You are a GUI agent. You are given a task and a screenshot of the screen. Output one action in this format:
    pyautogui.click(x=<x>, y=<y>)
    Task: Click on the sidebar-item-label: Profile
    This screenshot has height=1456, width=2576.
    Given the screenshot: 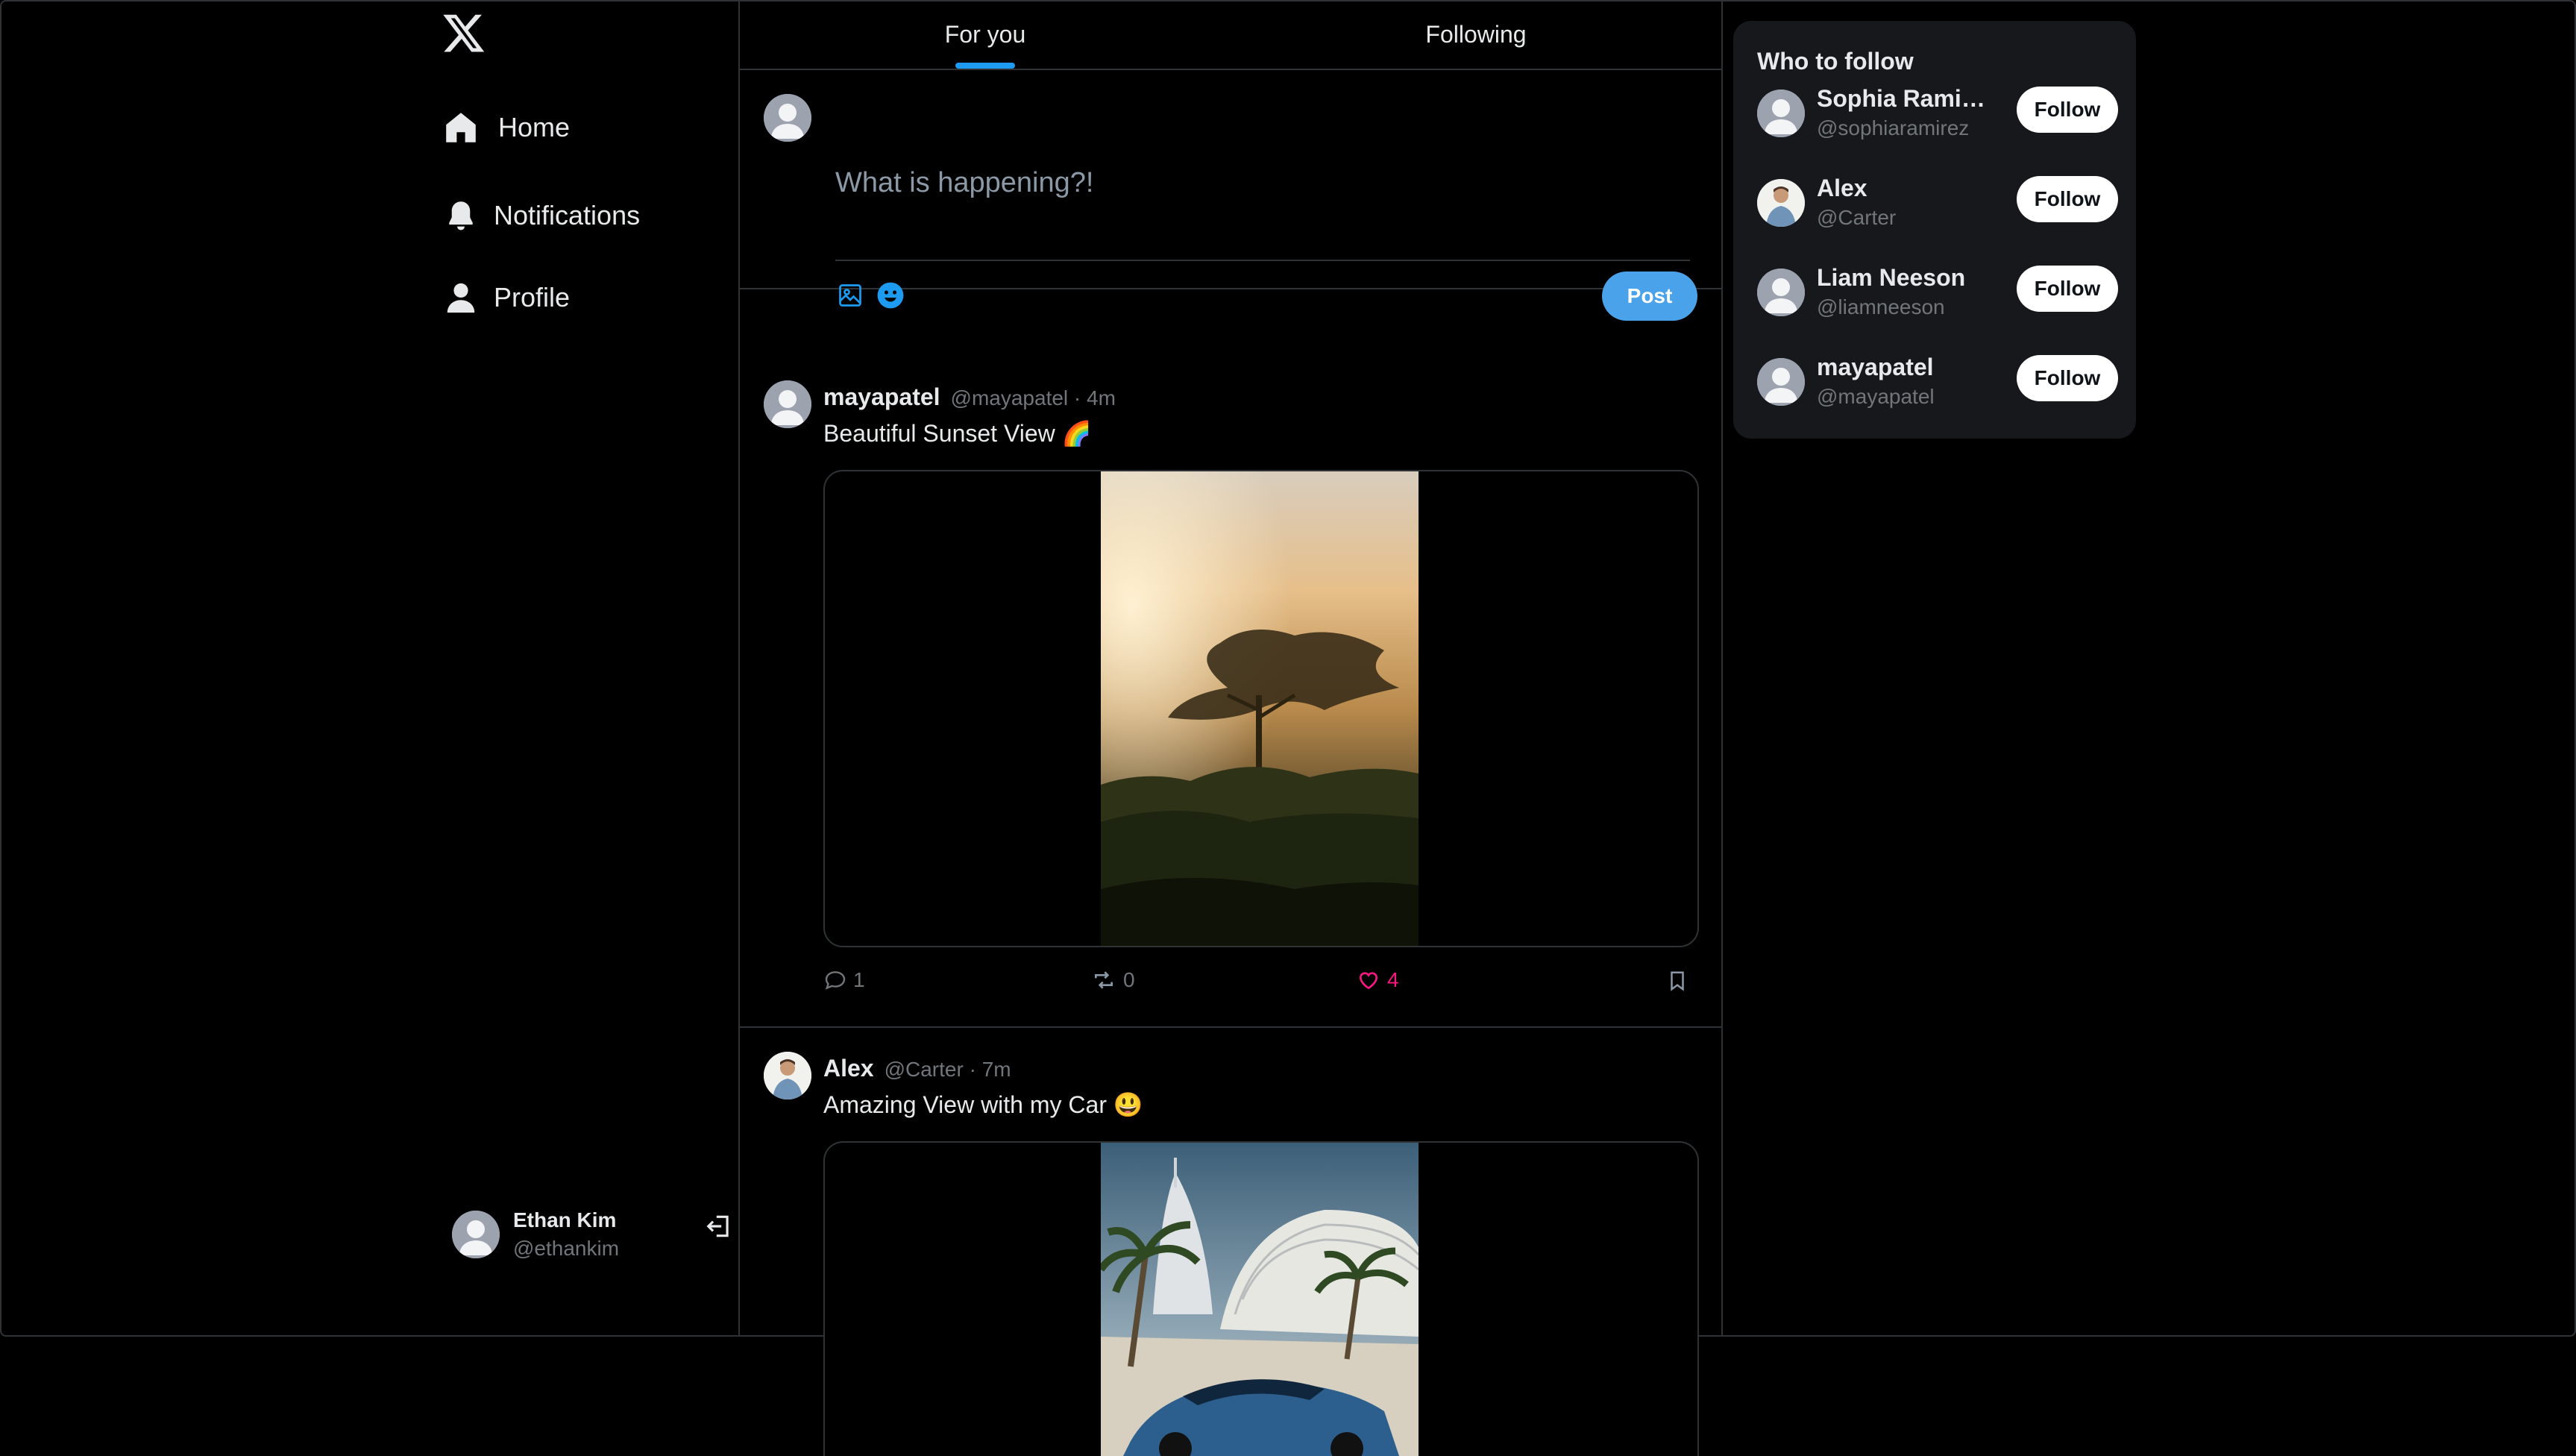 What is the action you would take?
    pyautogui.click(x=533, y=297)
    